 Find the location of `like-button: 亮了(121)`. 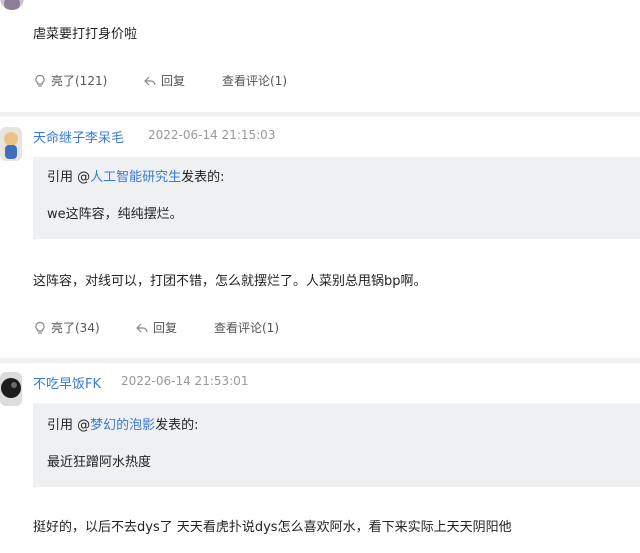

like-button: 亮了(121) is located at coordinates (70, 80).